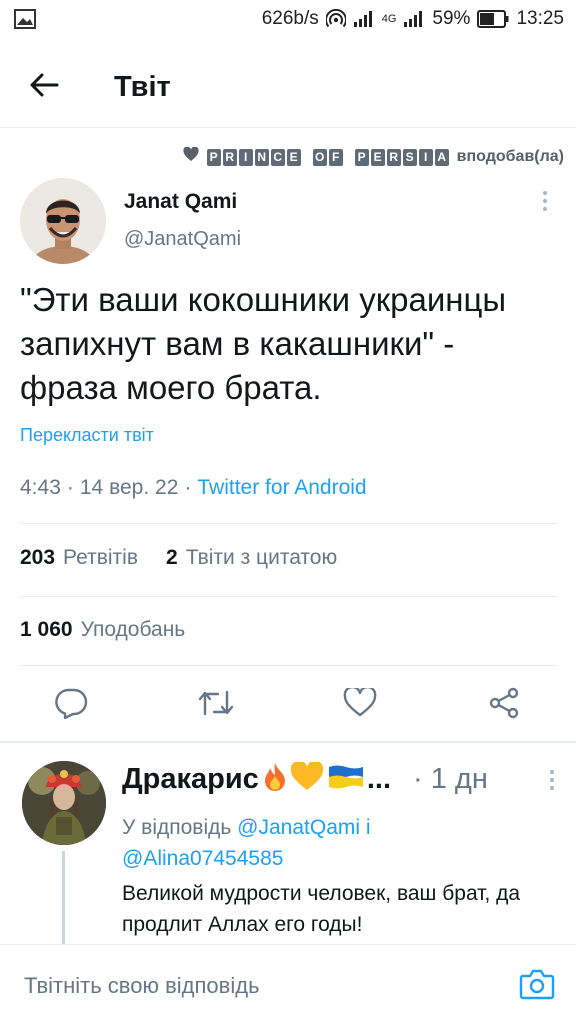  I want to click on reply-prefix: У відповідь, so click(177, 827).